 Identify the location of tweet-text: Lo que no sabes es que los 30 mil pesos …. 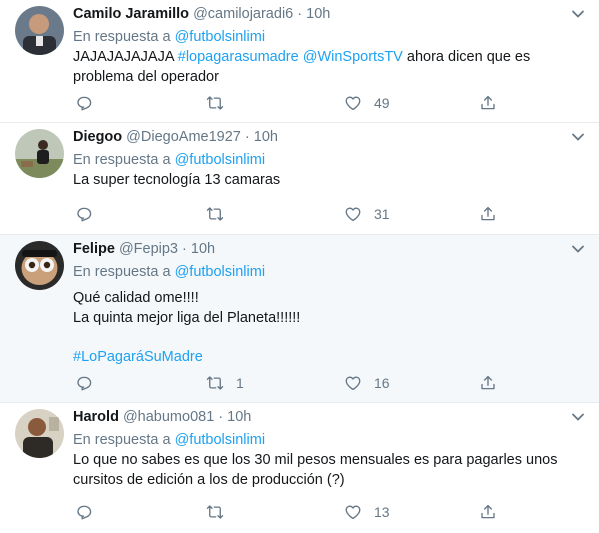
(315, 470).